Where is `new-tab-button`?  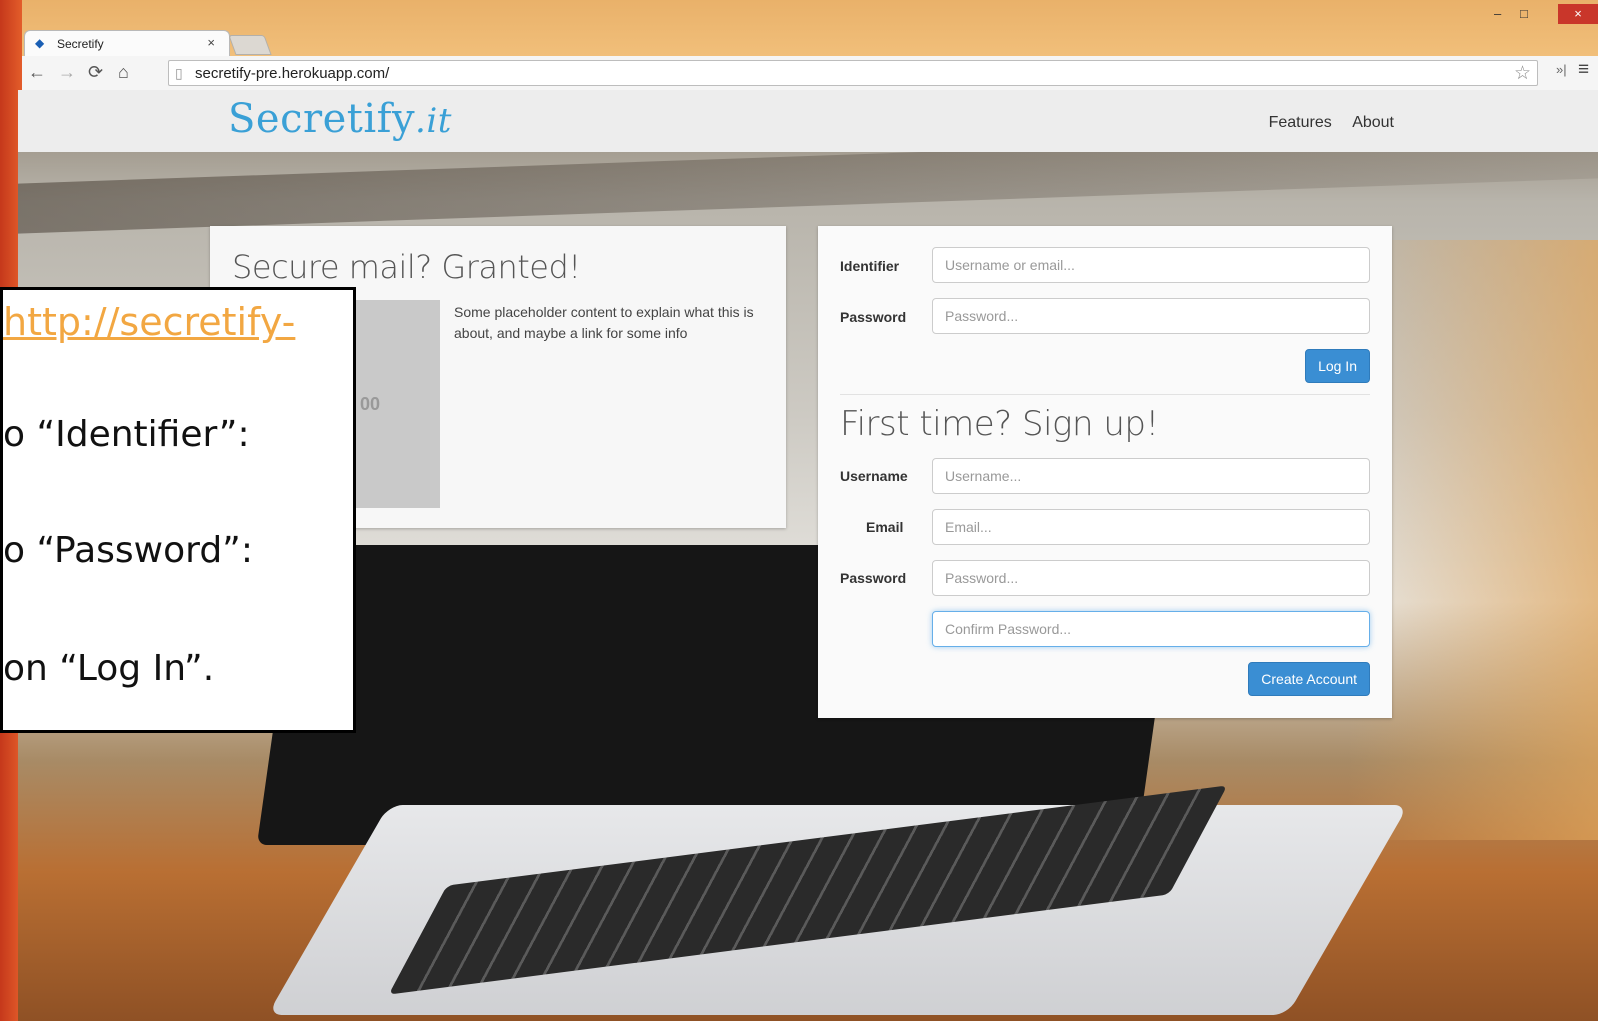
new-tab-button is located at coordinates (250, 45).